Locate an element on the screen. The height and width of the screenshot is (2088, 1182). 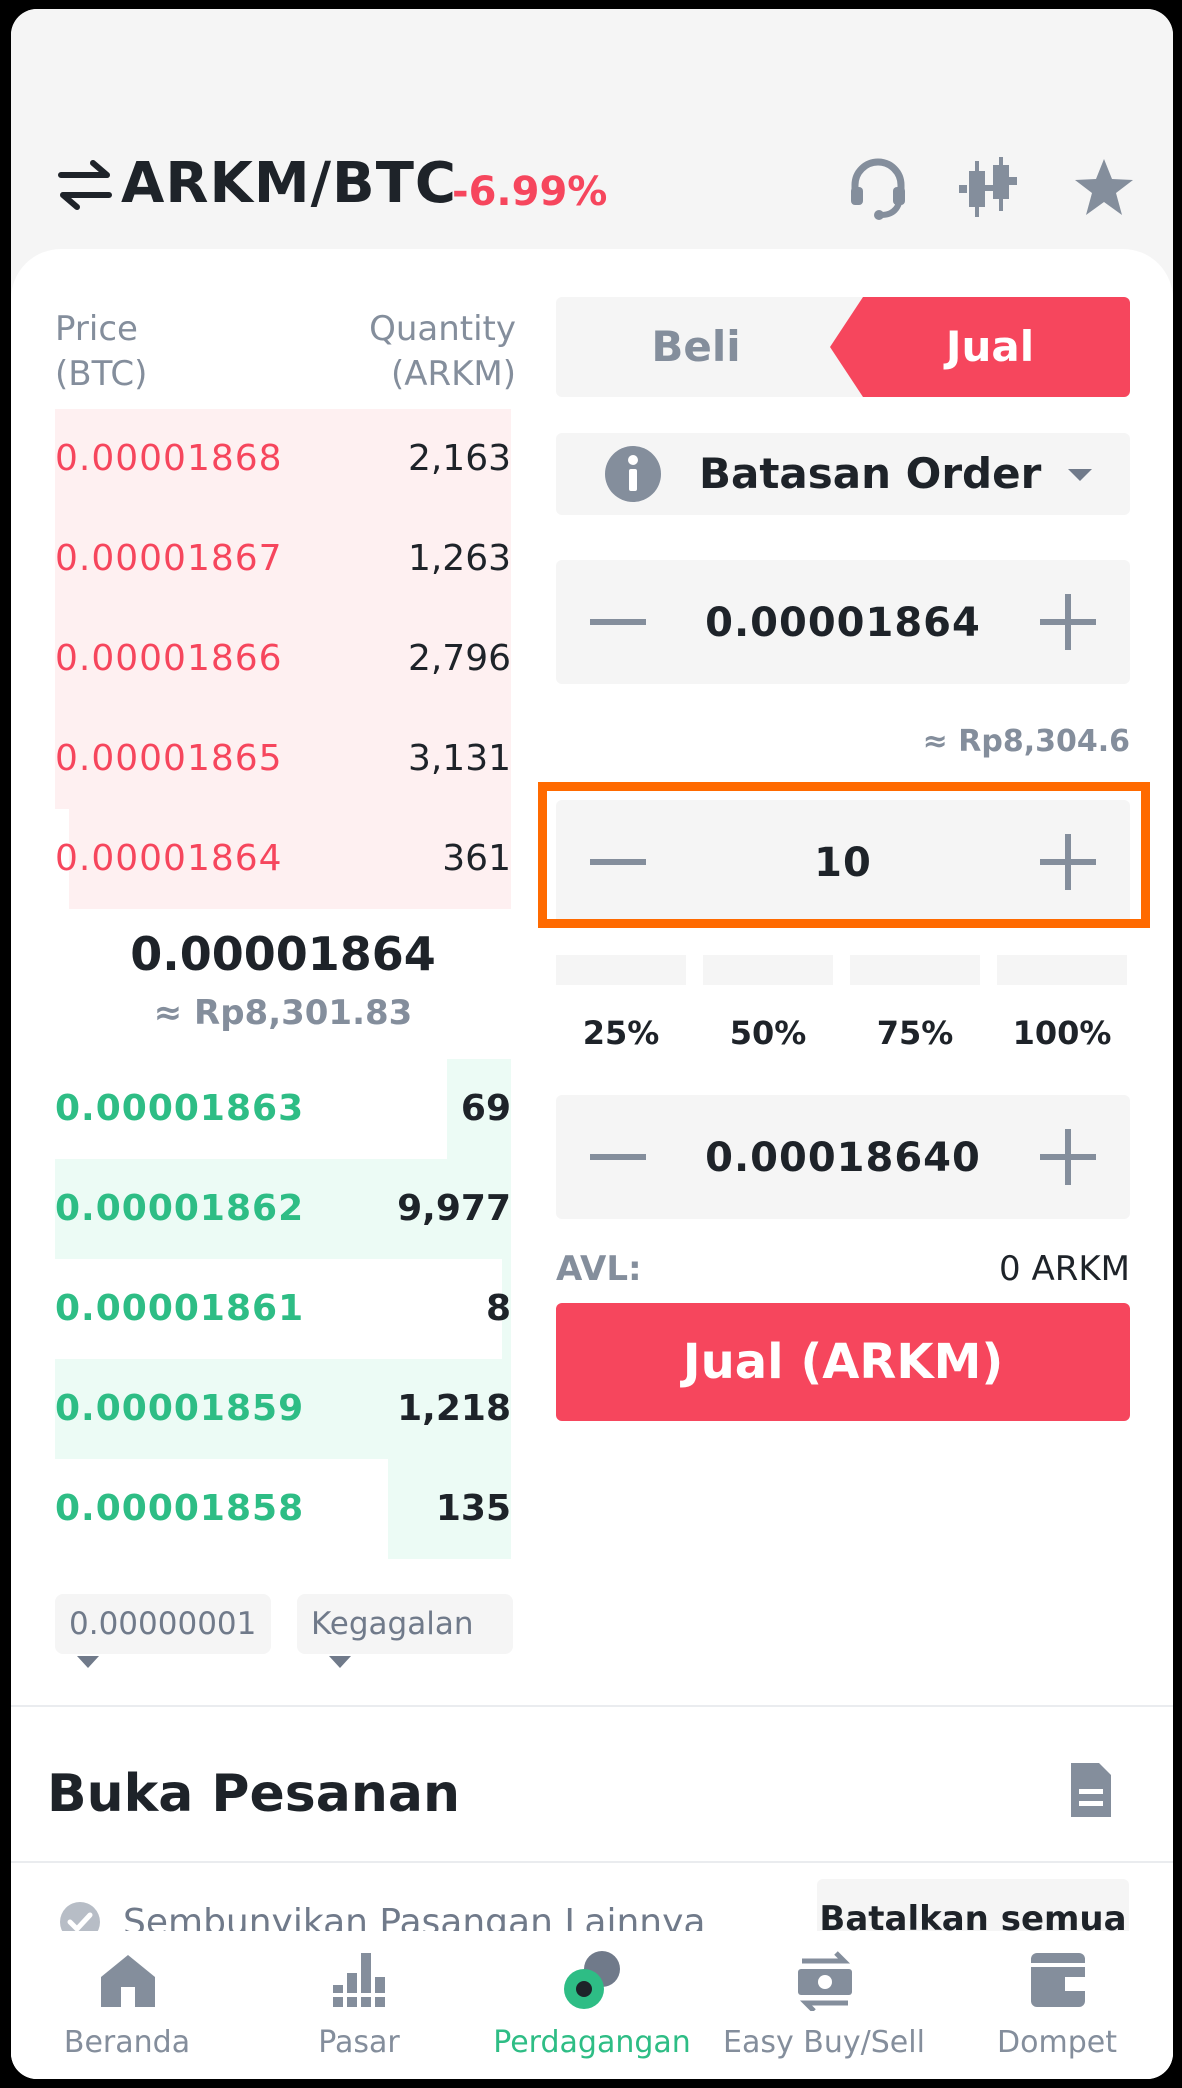
ask-row: 0.00001865 3,131 is located at coordinates (283, 759).